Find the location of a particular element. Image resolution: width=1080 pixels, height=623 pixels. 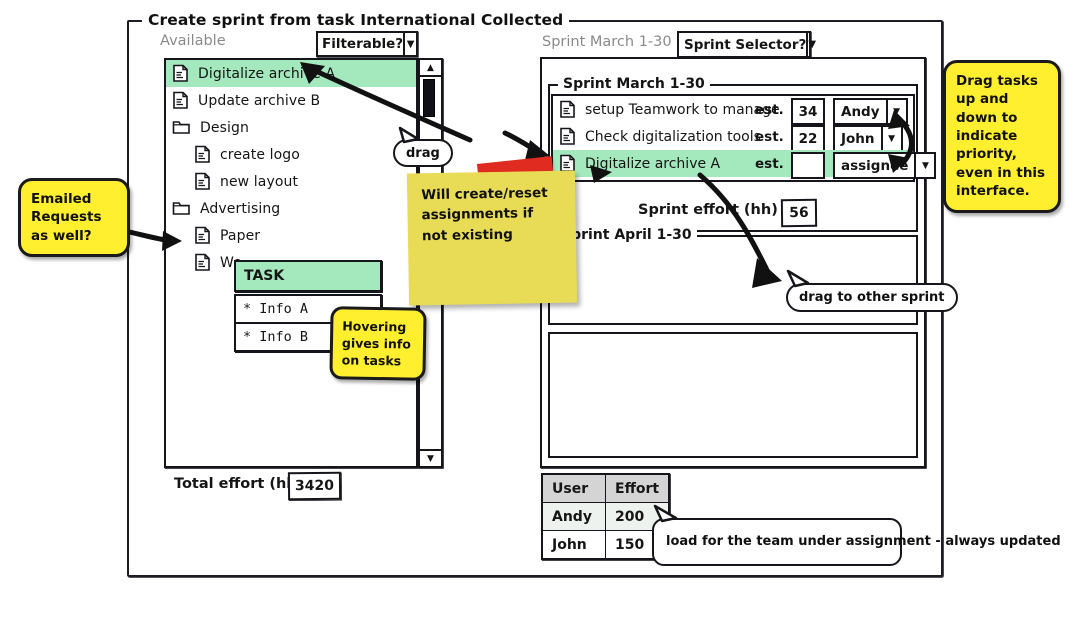

cell-user: Andy is located at coordinates (573, 516).